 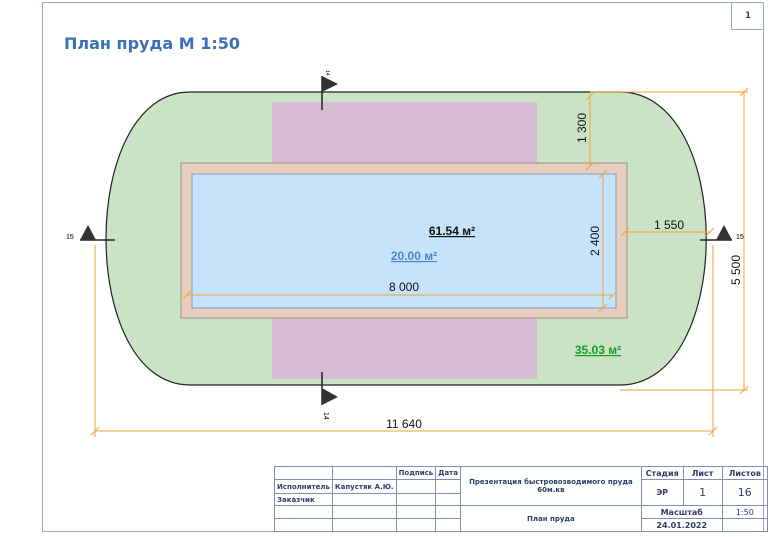 I want to click on dim-text-2400: 2 400, so click(x=595, y=241).